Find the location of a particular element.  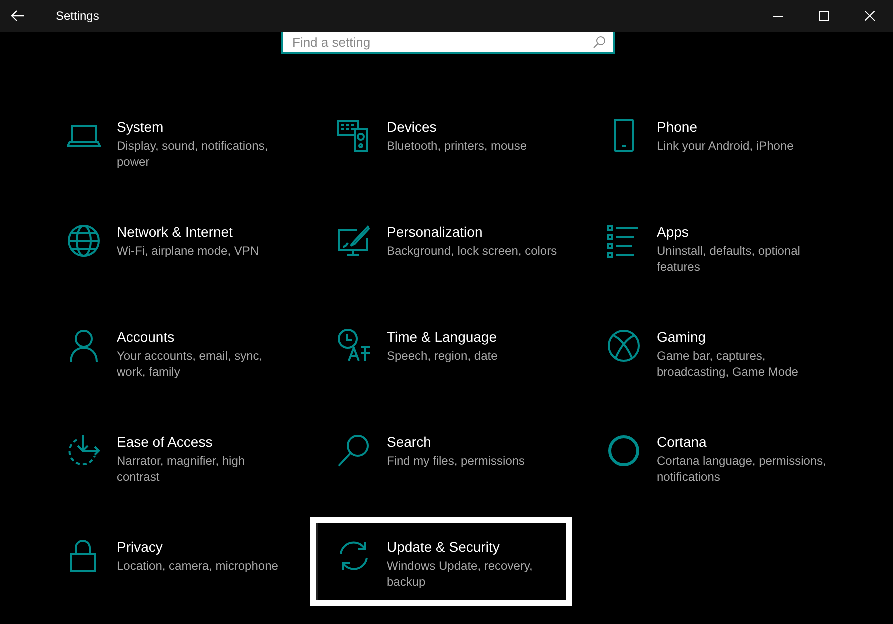

brush-monitor-icon is located at coordinates (354, 241).